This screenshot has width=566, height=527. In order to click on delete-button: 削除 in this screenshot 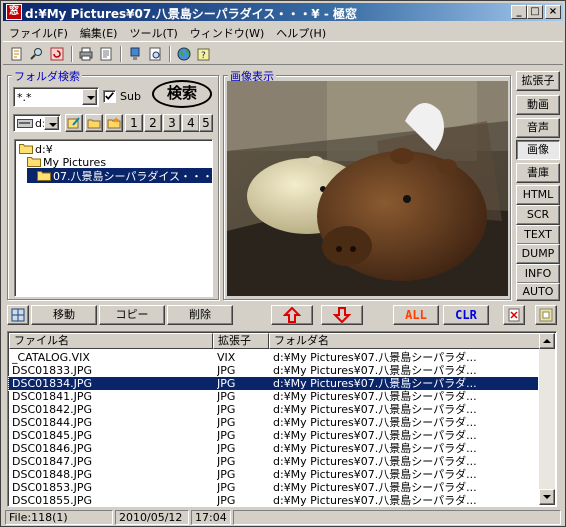, I will do `click(200, 315)`.